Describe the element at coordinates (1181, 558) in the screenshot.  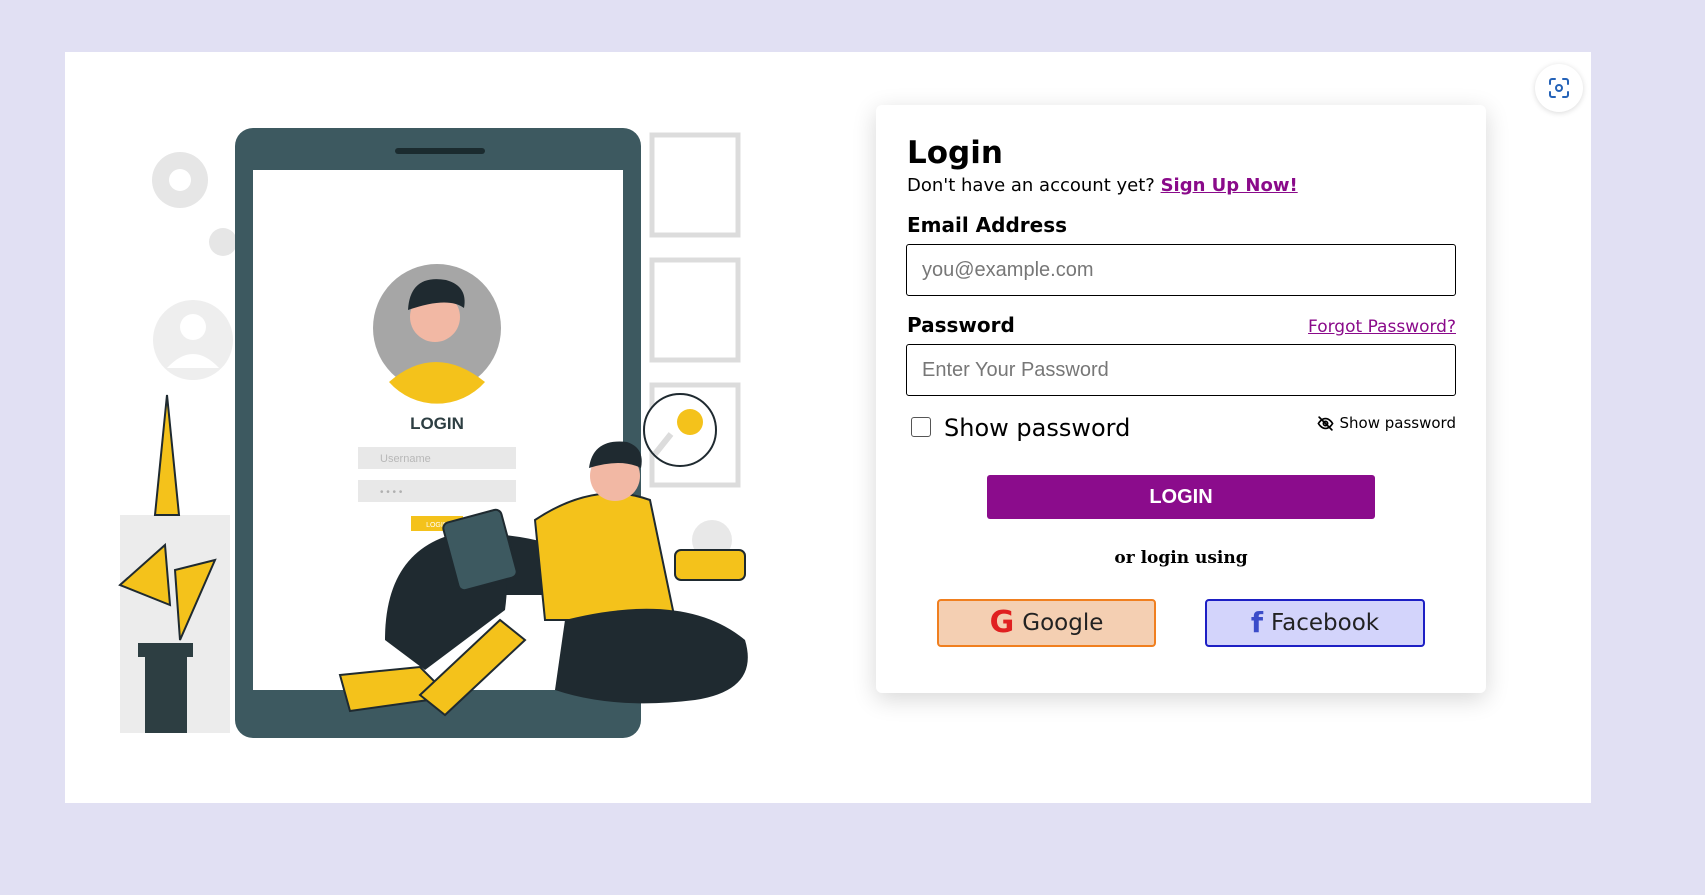
I see `or-login-using-text: or login using` at that location.